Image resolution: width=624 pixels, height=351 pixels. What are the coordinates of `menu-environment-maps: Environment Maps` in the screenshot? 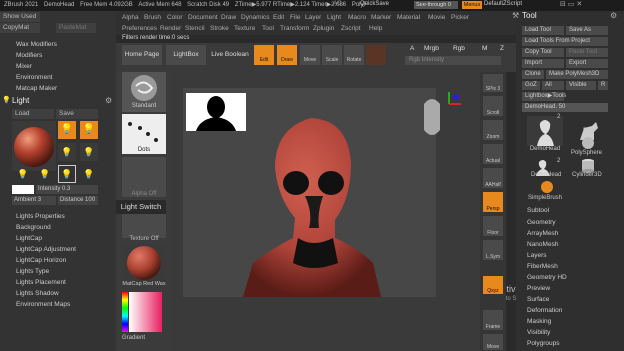 It's located at (43, 305).